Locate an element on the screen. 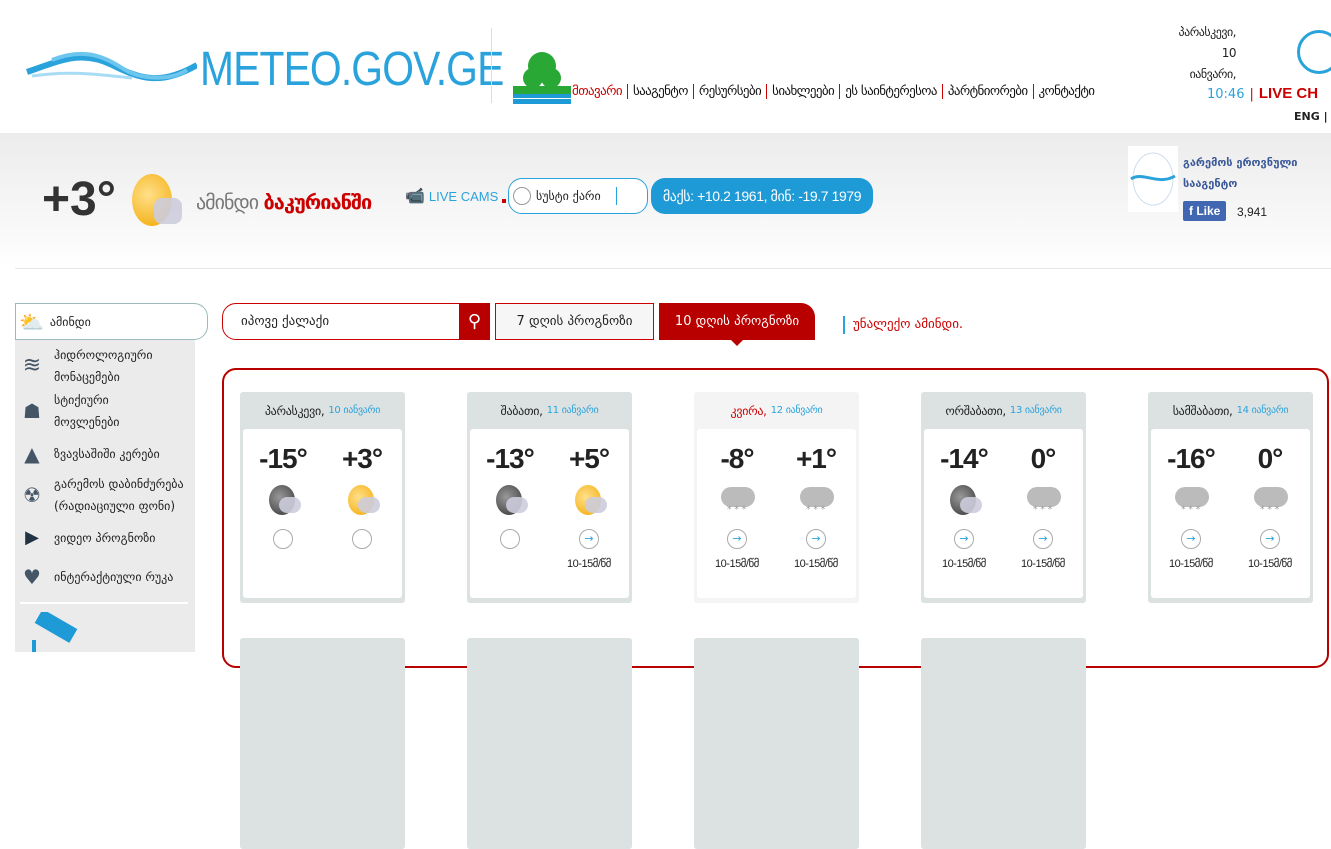 This screenshot has height=849, width=1331. date-num: 10 is located at coordinates (1229, 53).